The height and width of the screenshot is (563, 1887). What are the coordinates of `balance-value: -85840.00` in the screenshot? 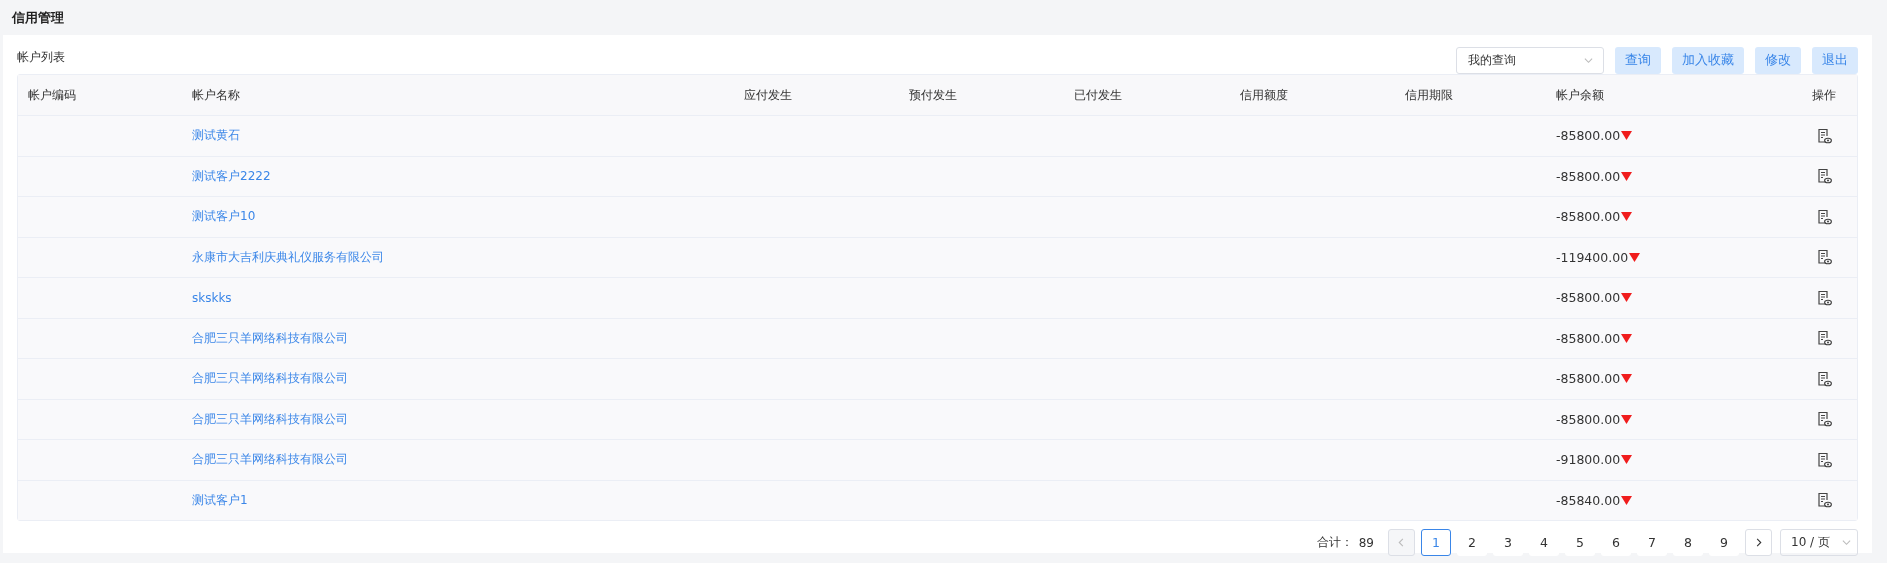 It's located at (1588, 500).